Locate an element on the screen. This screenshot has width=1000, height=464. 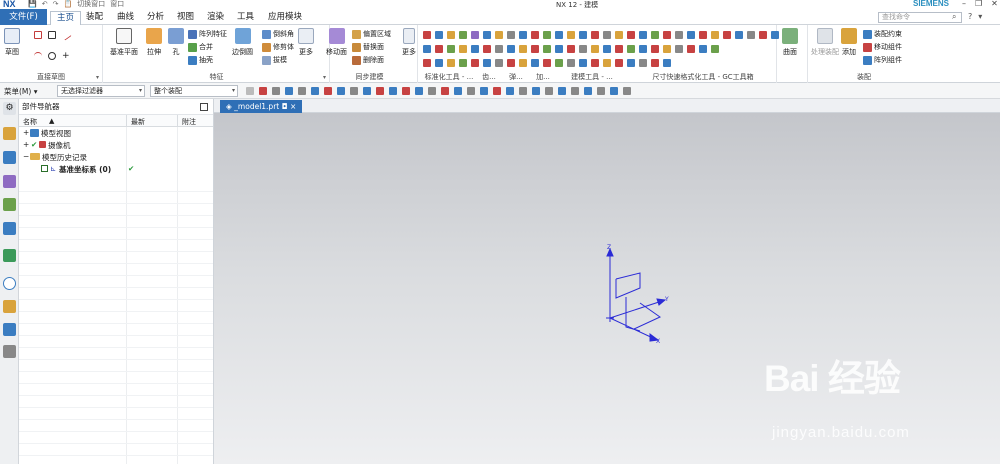
pattern-feature-button: 阵列特征 is located at coordinates (207, 34).